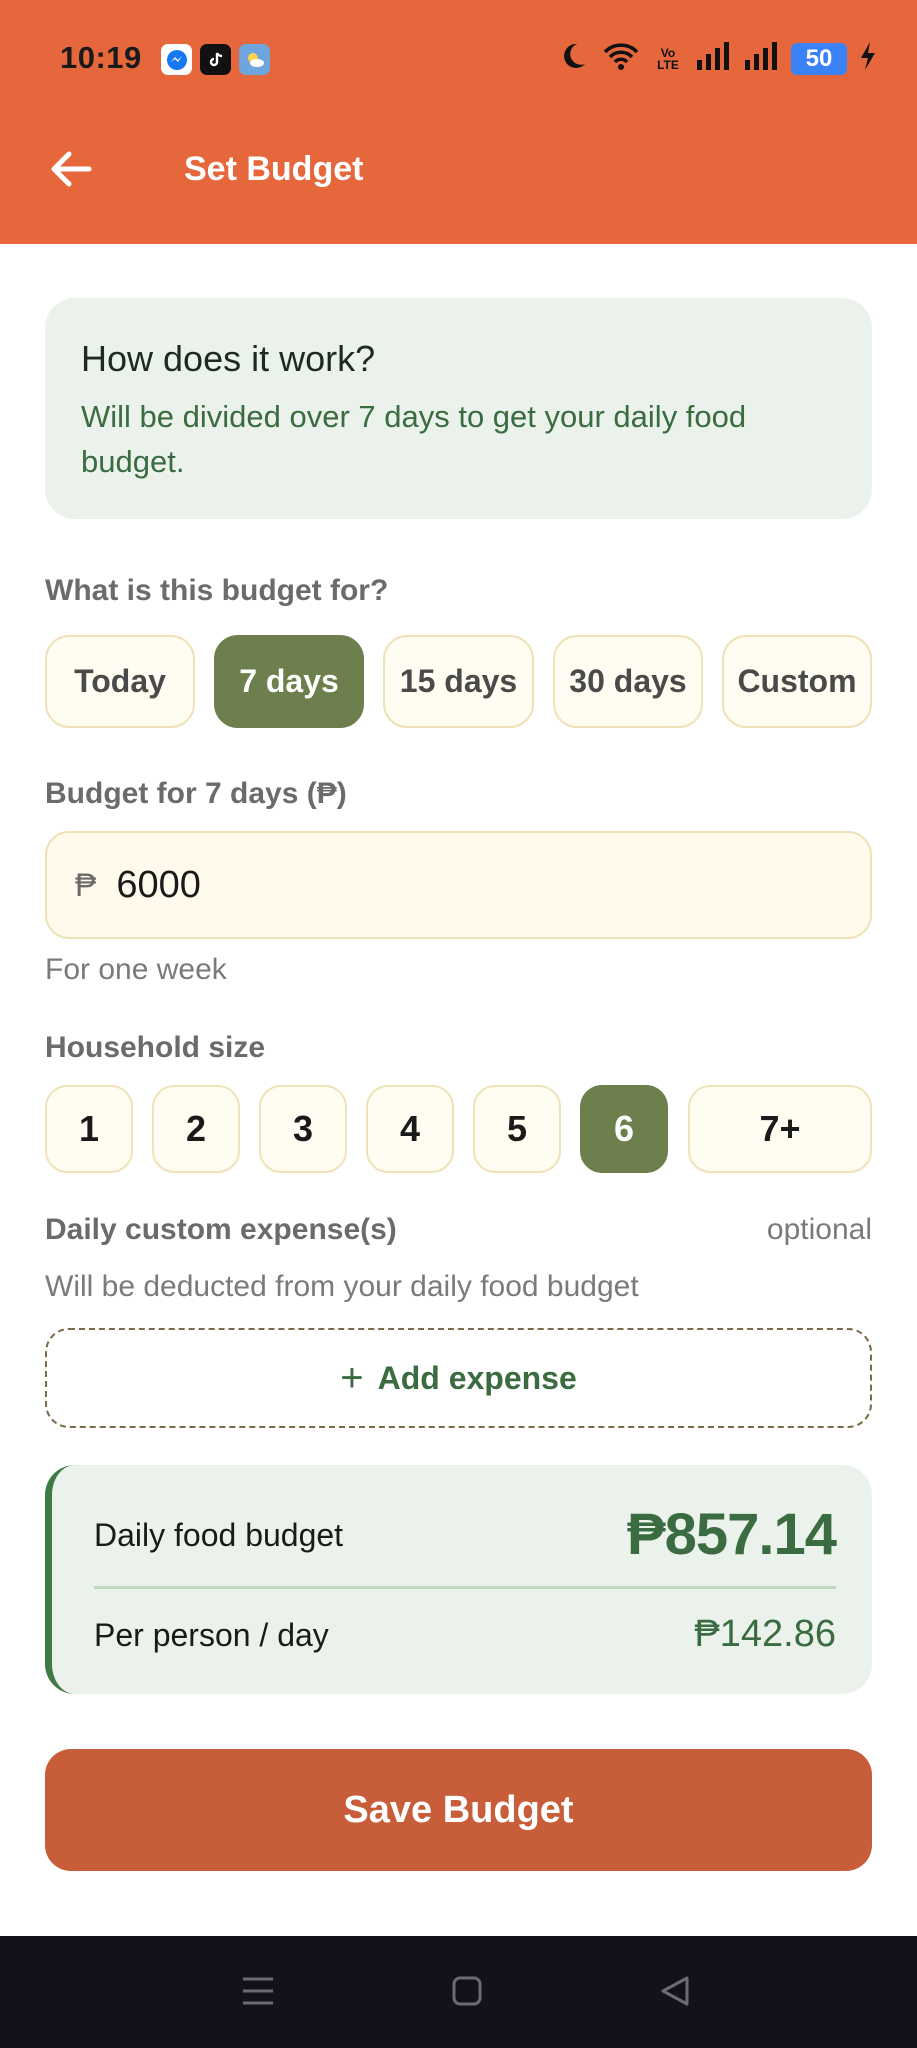 Image resolution: width=917 pixels, height=2048 pixels. Describe the element at coordinates (731, 1534) in the screenshot. I see `daily-budget-value: ₱857.14` at that location.